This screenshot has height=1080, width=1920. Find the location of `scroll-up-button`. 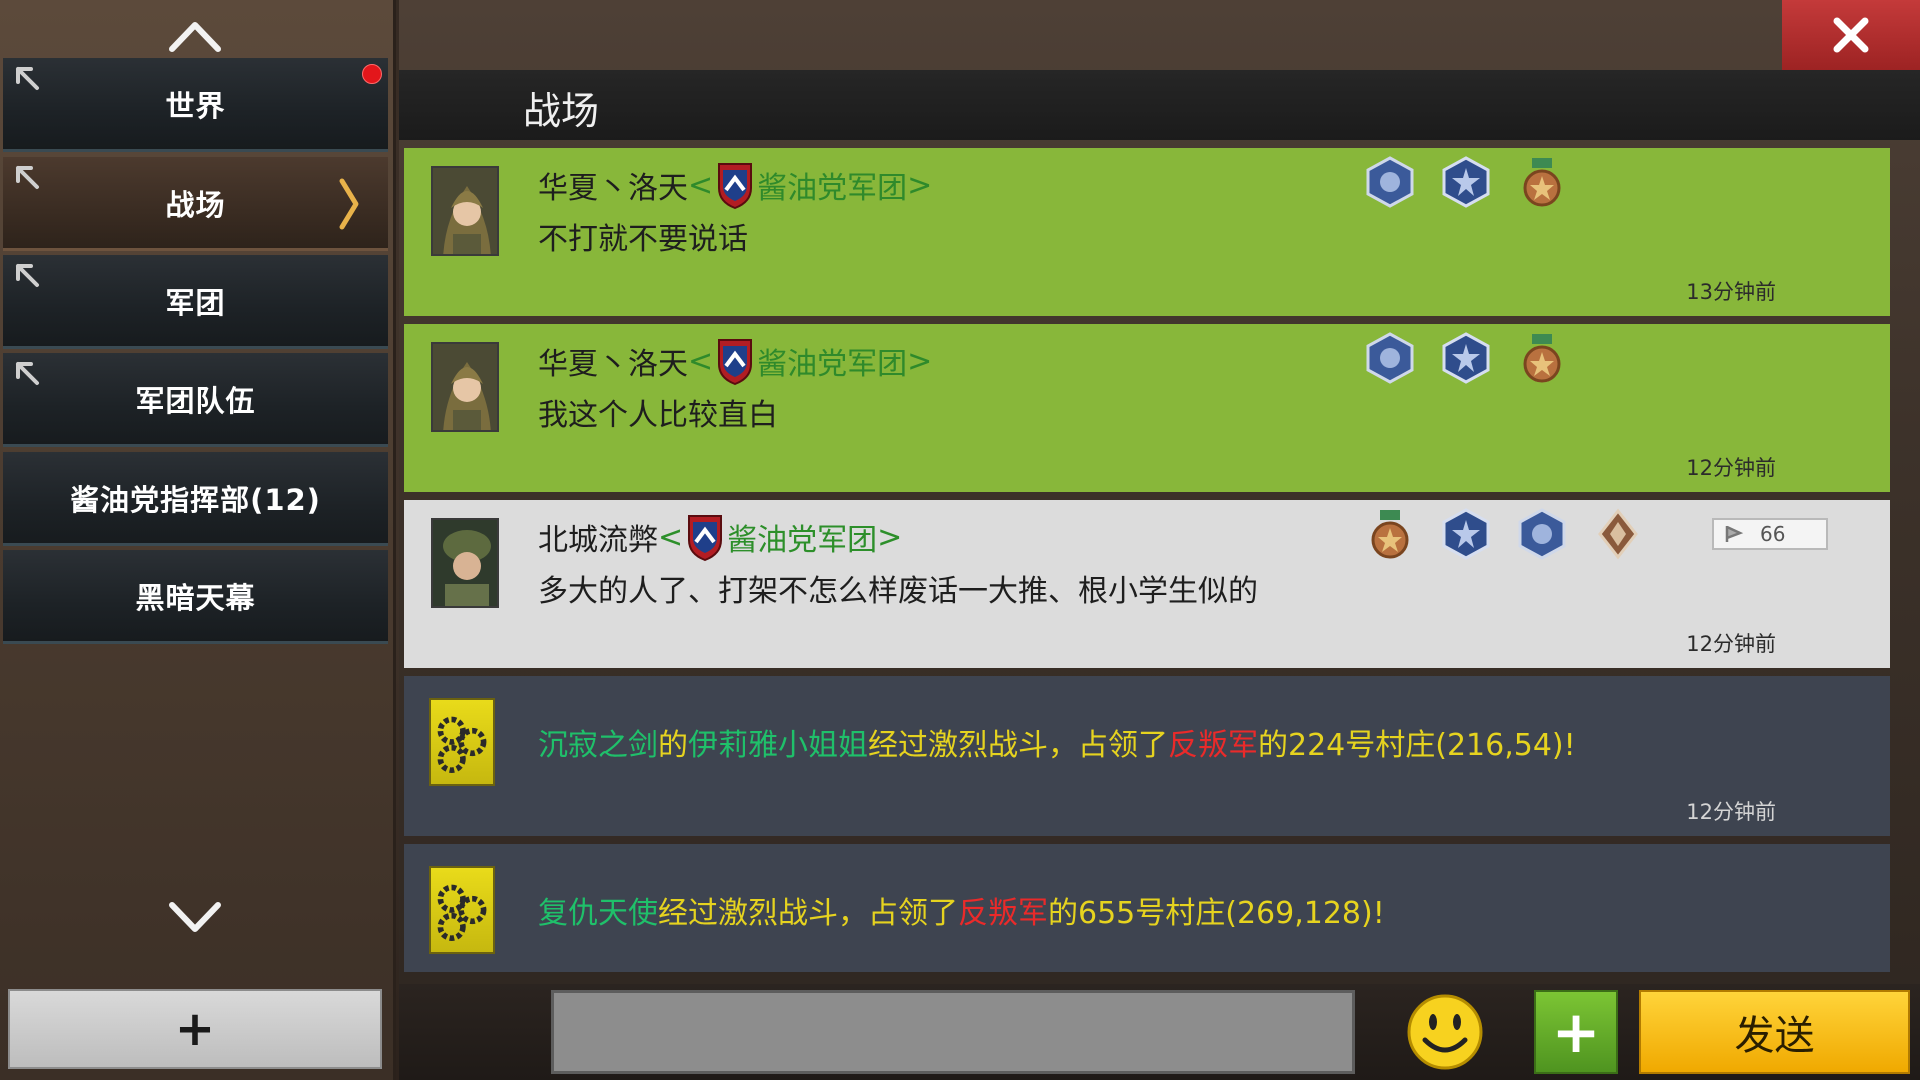

scroll-up-button is located at coordinates (195, 36).